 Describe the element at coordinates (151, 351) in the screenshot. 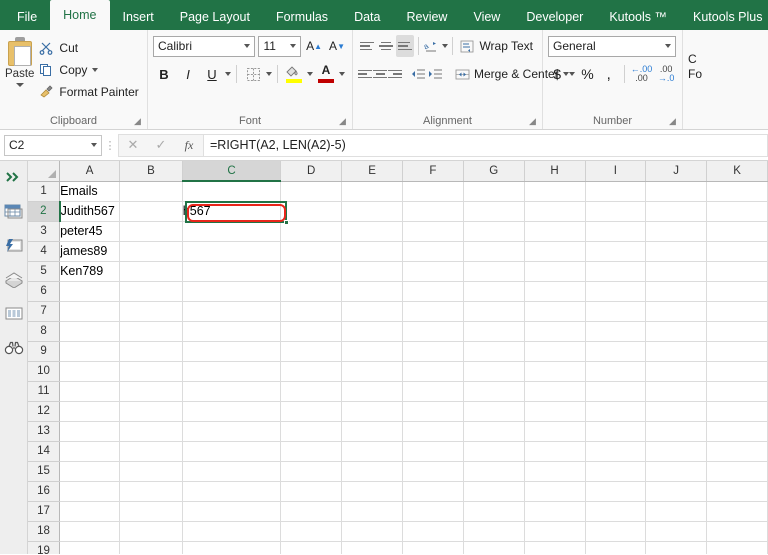

I see `cell-B9` at that location.